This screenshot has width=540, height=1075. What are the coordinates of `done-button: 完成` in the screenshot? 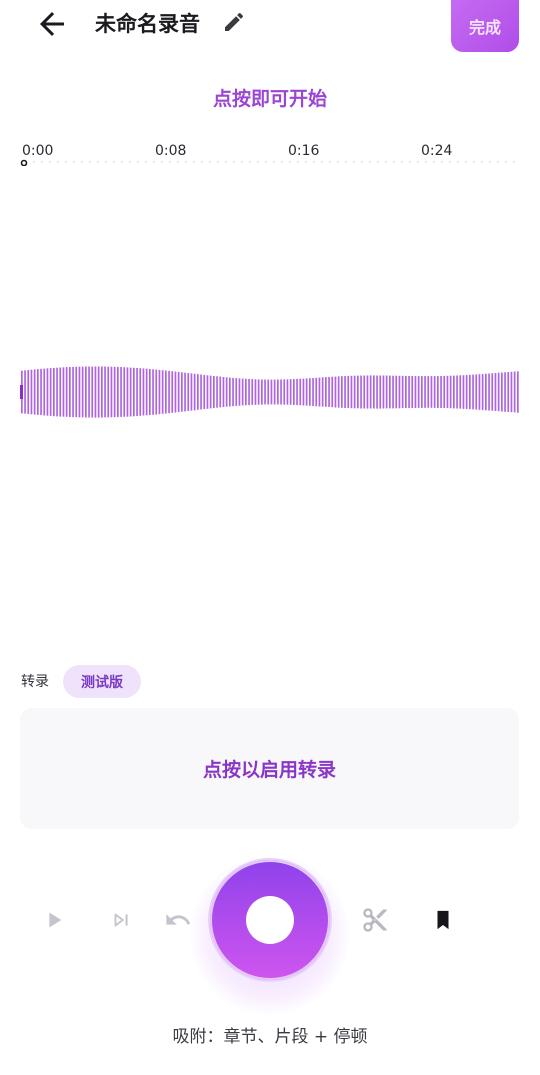 It's located at (485, 26).